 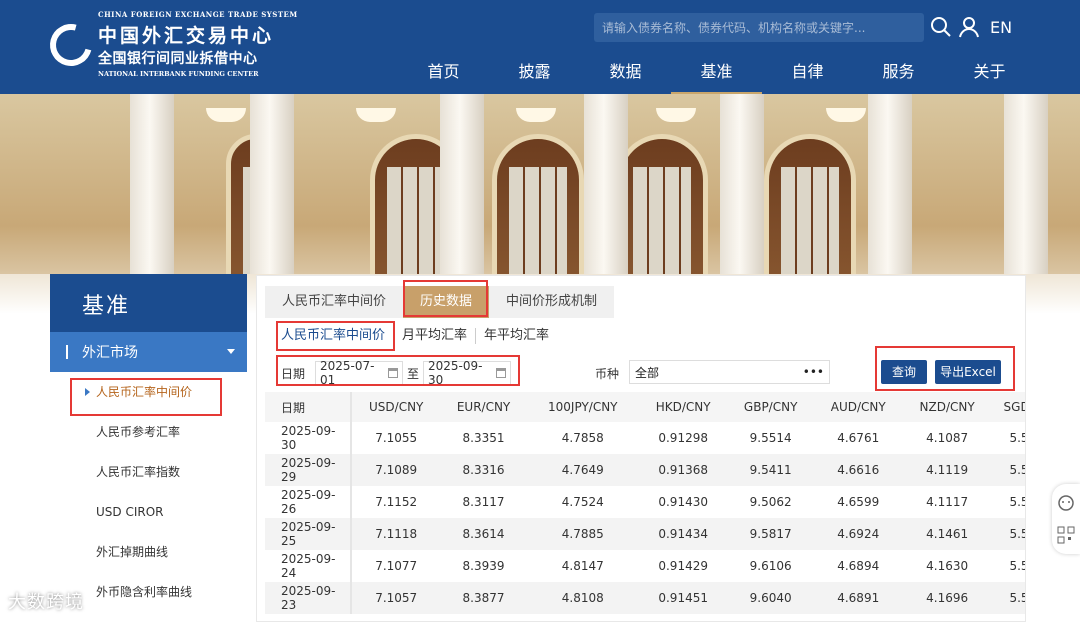 I want to click on cell-rate: 4.8147, so click(x=582, y=566).